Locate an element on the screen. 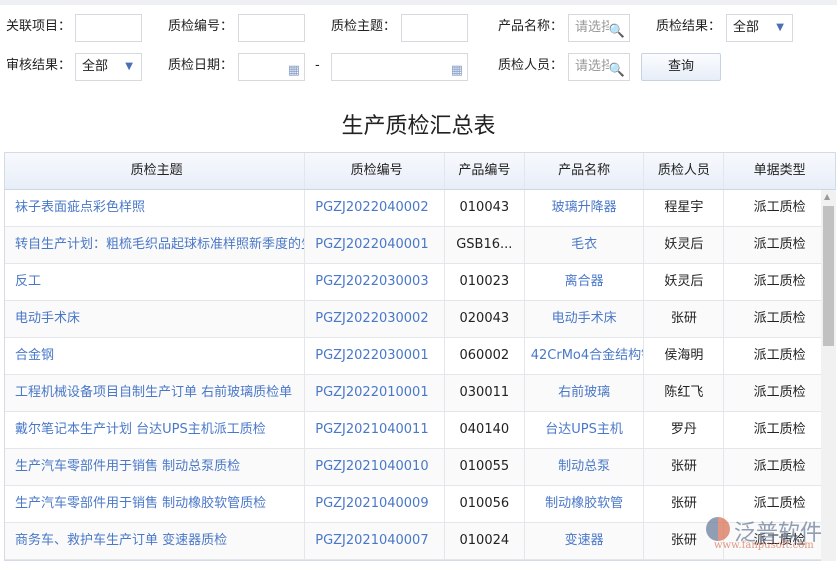 Image resolution: width=837 pixels, height=561 pixels. cell-product-name: 电动手术床 is located at coordinates (585, 319).